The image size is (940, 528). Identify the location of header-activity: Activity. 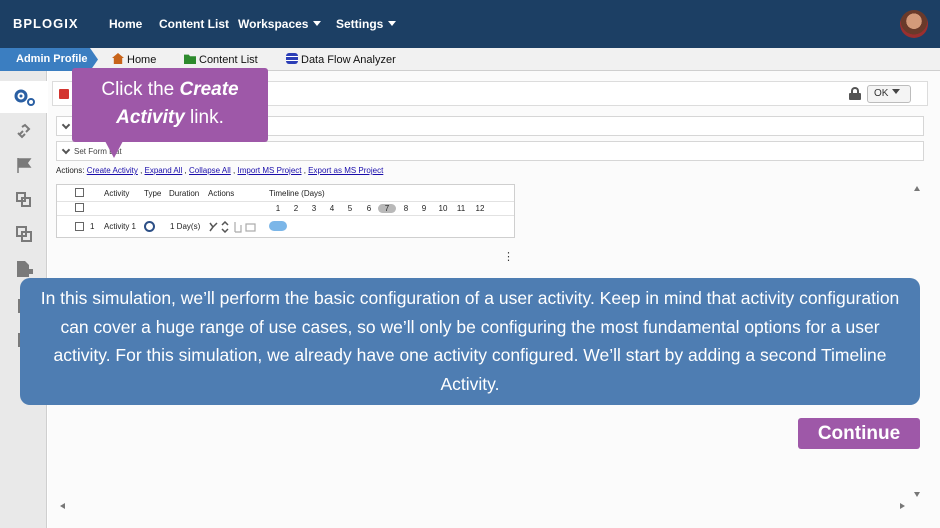
(117, 193).